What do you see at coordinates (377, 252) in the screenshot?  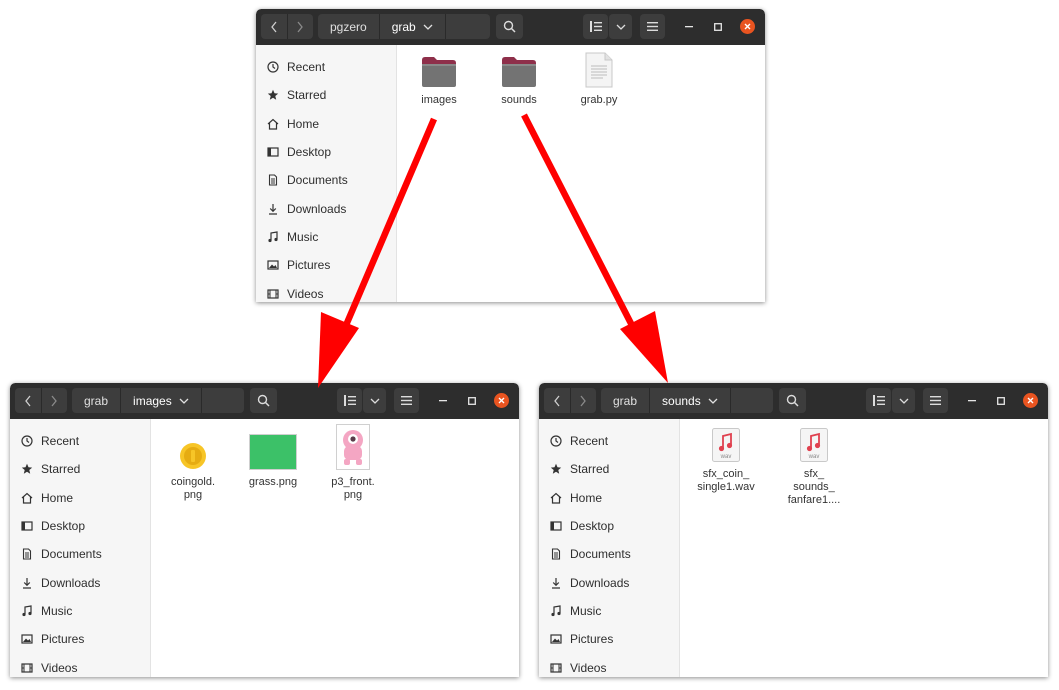 I see `arrow-to-images-window` at bounding box center [377, 252].